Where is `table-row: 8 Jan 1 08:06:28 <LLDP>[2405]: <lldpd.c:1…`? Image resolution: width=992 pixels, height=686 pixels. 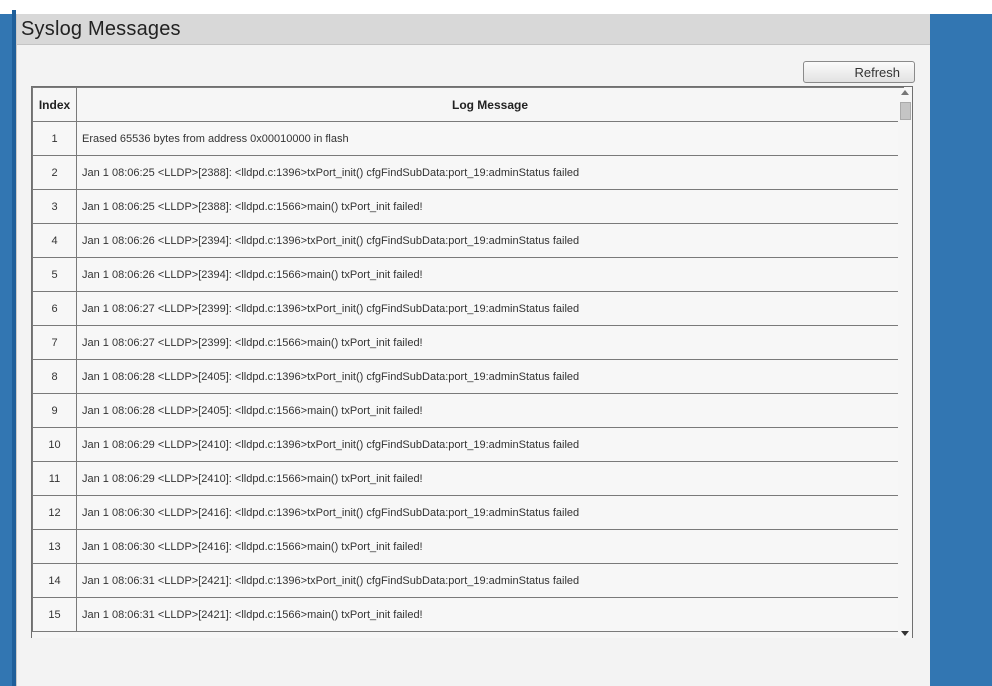
table-row: 8 Jan 1 08:06:28 <LLDP>[2405]: <lldpd.c:1… is located at coordinates (468, 376).